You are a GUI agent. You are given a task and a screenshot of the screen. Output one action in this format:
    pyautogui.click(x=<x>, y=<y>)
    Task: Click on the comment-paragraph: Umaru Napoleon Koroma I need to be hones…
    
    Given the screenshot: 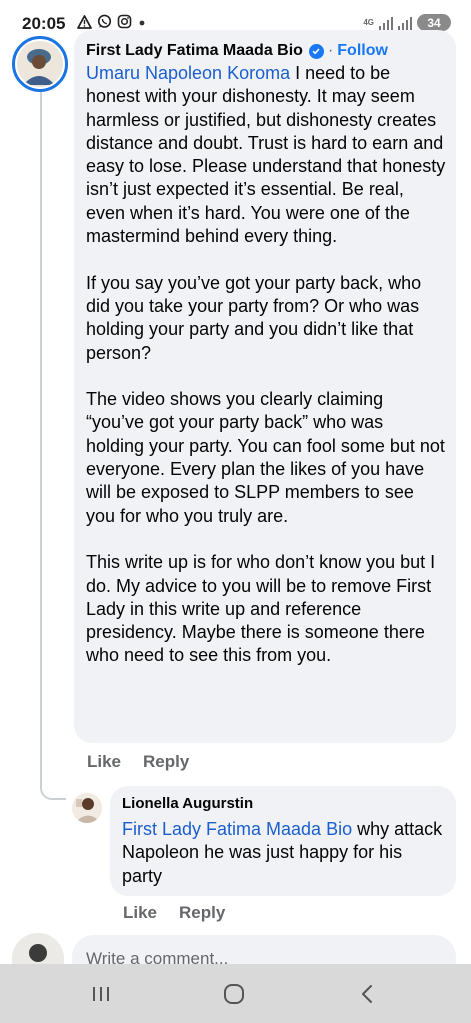 What is the action you would take?
    pyautogui.click(x=266, y=155)
    